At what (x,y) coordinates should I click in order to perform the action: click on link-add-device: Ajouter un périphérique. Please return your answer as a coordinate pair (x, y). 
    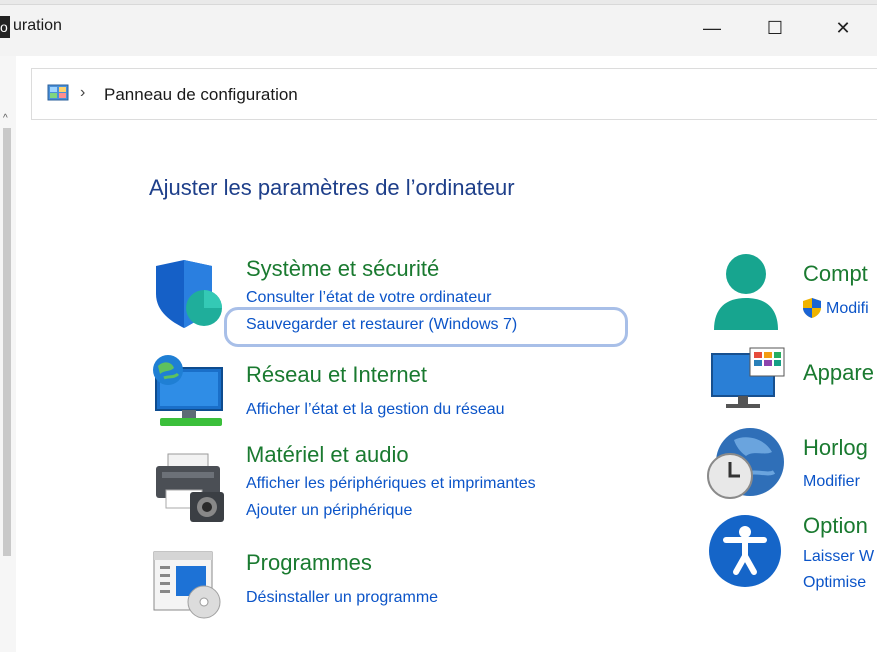
    Looking at the image, I should click on (329, 511).